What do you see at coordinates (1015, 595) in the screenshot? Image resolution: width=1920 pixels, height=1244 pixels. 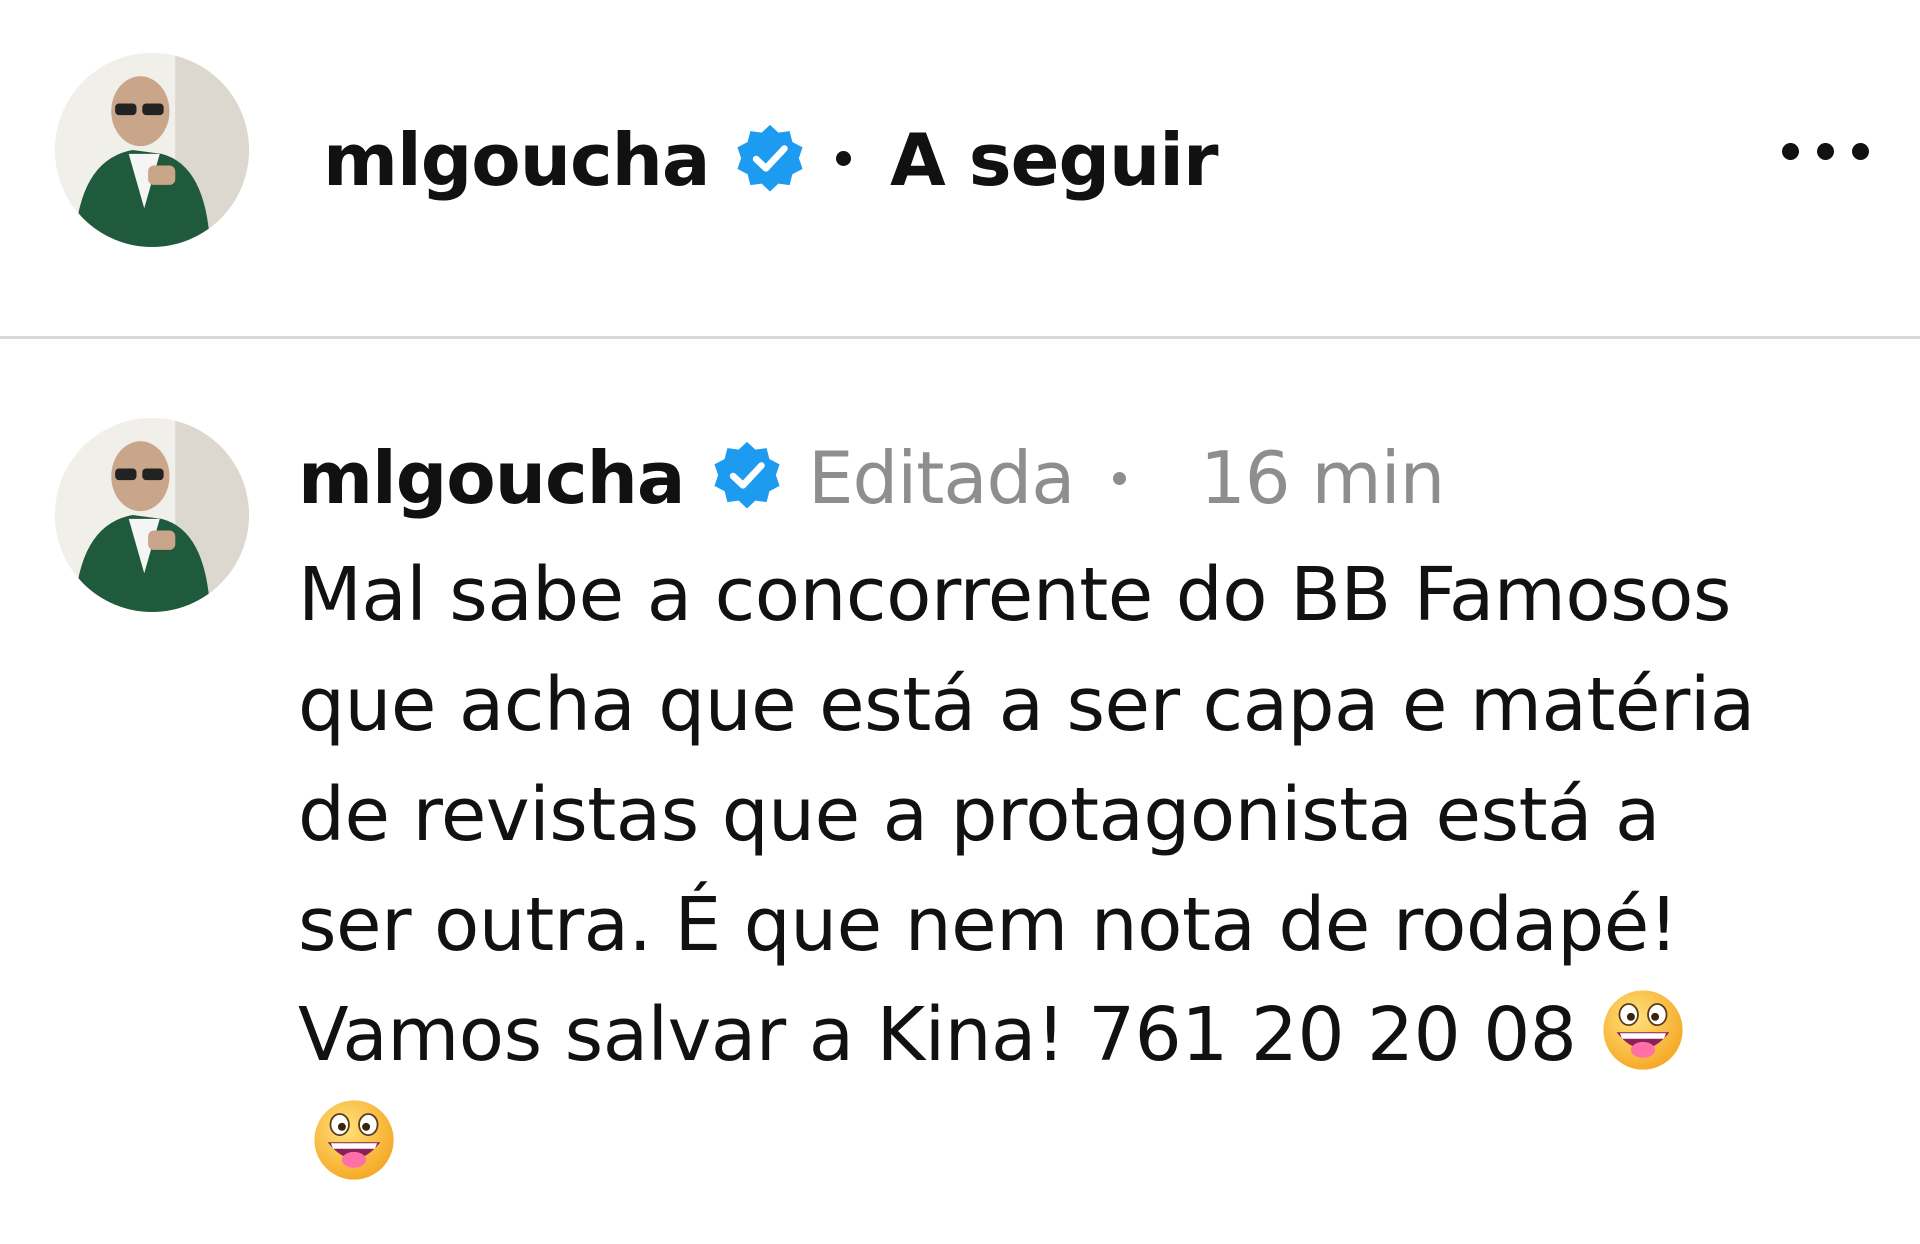 I see `comment-text-line: Mal sabe a concorrente do BB Famosos` at bounding box center [1015, 595].